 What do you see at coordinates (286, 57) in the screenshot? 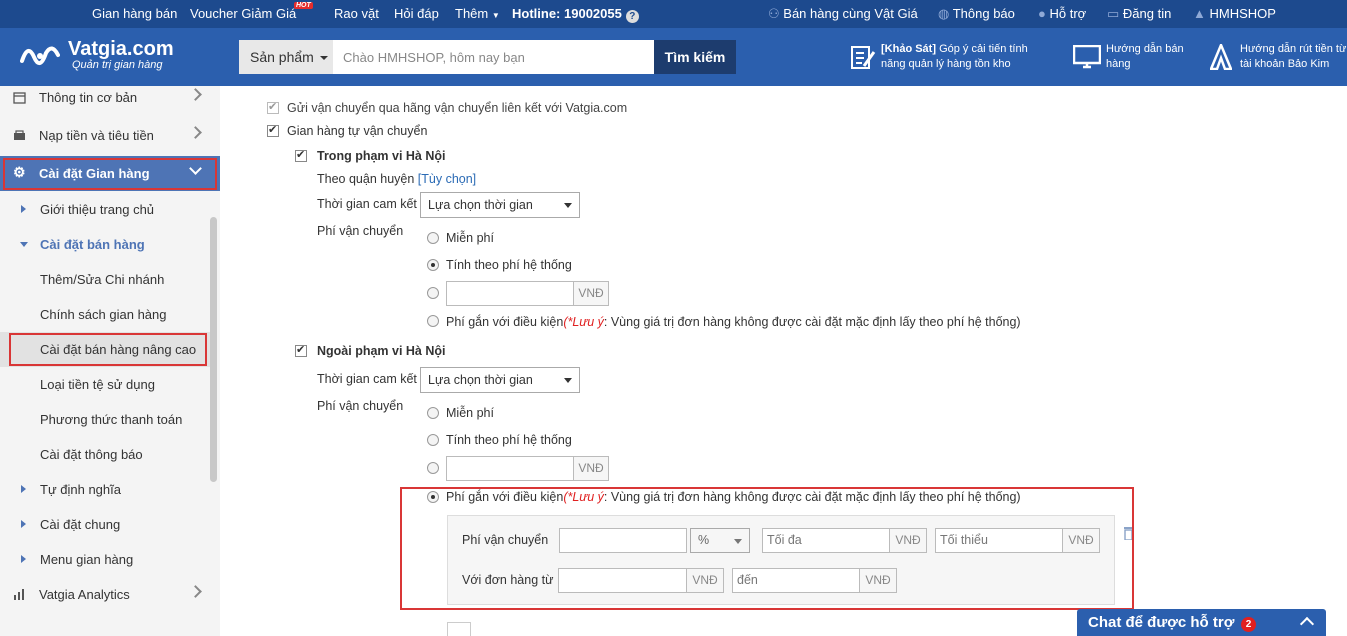
I see `search-category-dropdown: Sản phẩm` at bounding box center [286, 57].